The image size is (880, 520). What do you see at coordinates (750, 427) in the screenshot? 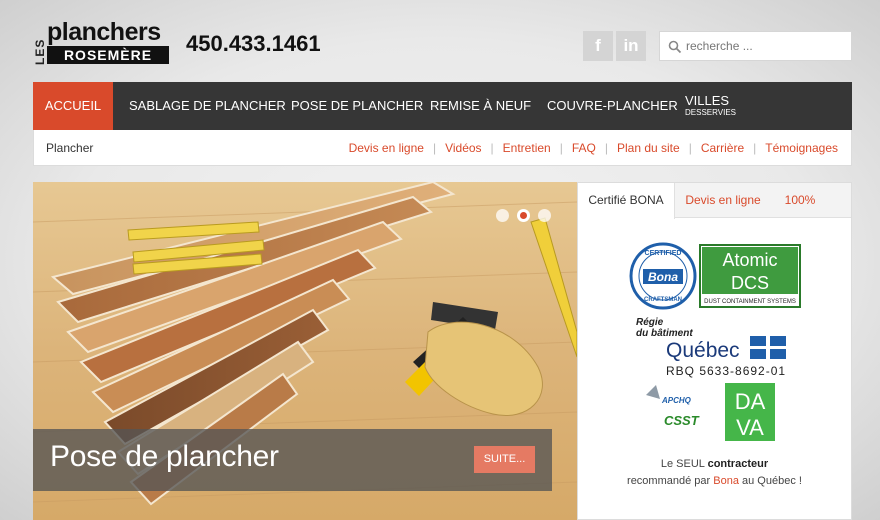
I see `dava-bottom-text: VA` at bounding box center [750, 427].